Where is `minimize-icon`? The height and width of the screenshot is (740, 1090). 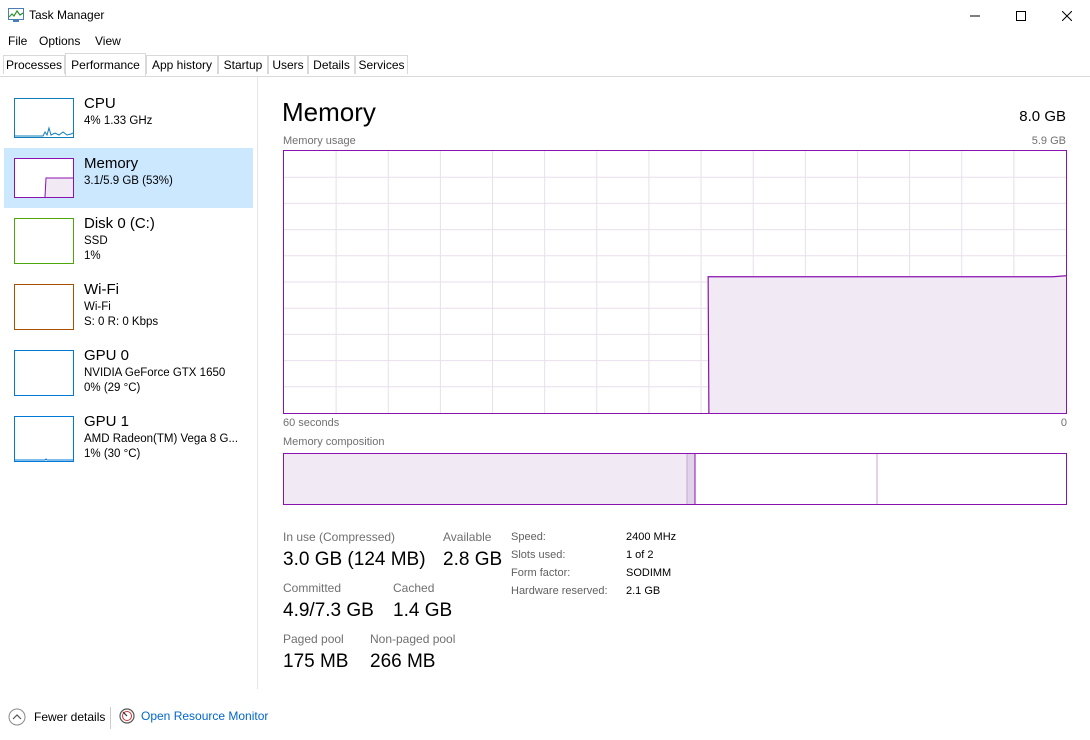
minimize-icon is located at coordinates (975, 15).